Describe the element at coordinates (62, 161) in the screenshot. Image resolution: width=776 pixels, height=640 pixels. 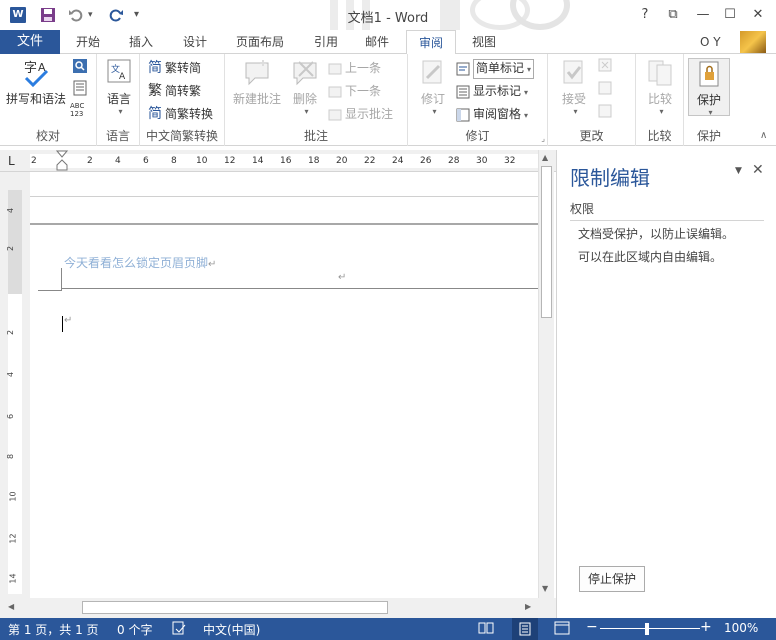
I see `indent-marker-icon` at that location.